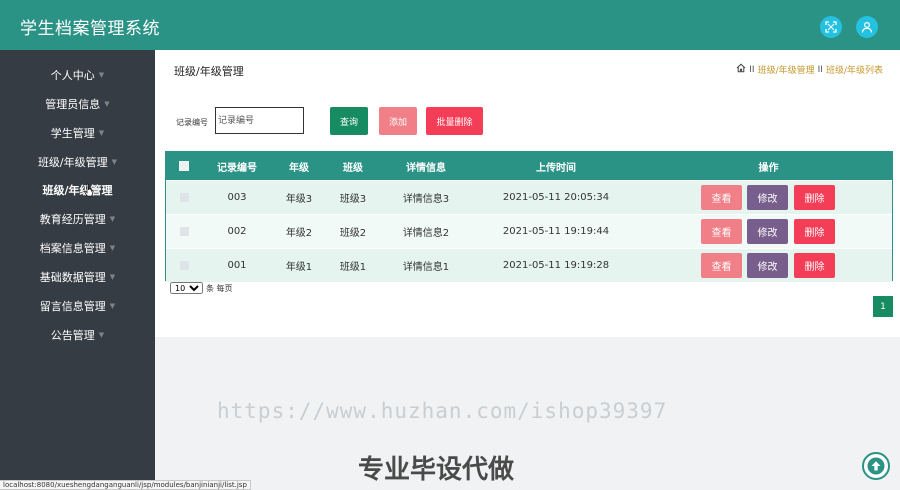 This screenshot has height=490, width=900. Describe the element at coordinates (299, 168) in the screenshot. I see `header-cell: 年级` at that location.